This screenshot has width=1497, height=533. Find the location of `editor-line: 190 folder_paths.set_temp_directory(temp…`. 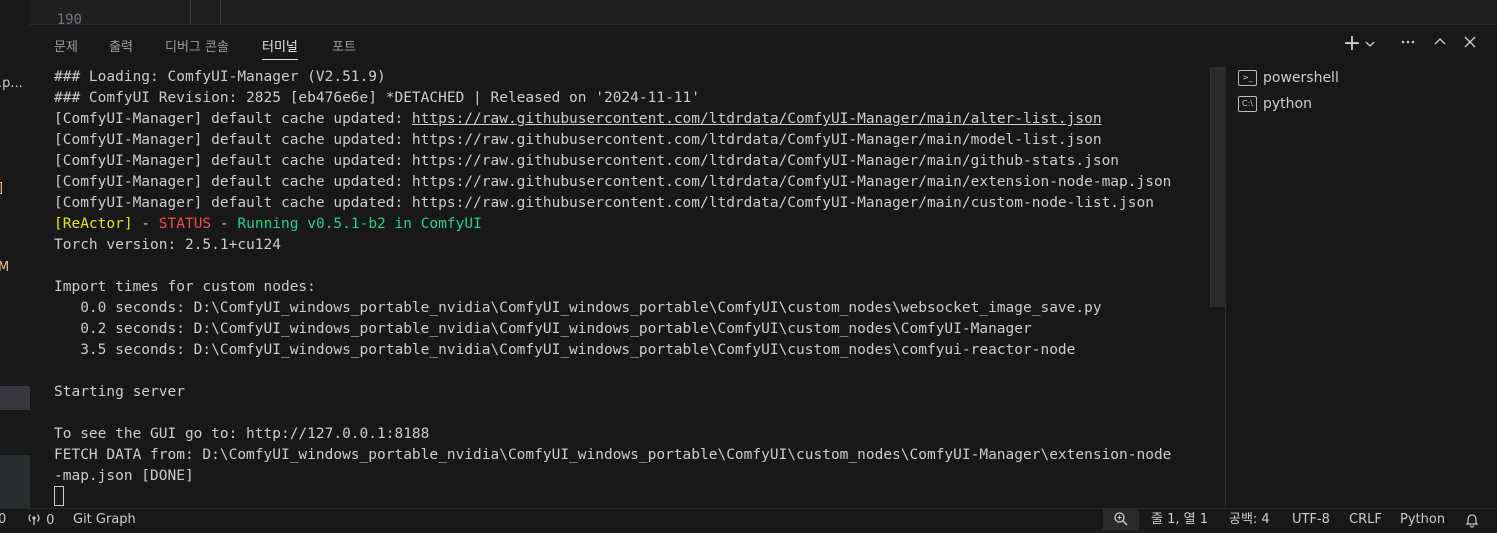

editor-line: 190 folder_paths.set_temp_directory(temp… is located at coordinates (56, 12).